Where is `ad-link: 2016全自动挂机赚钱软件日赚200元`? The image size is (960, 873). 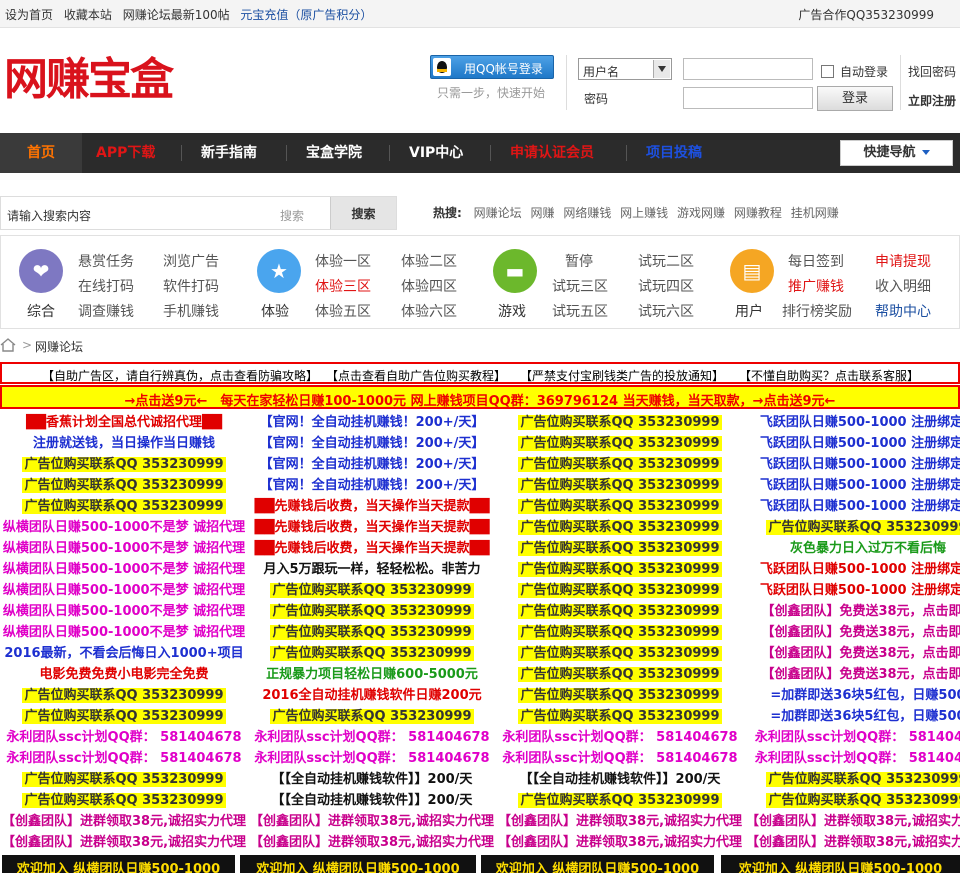
ad-link: 2016全自动挂机赚钱软件日赚200元 is located at coordinates (371, 695).